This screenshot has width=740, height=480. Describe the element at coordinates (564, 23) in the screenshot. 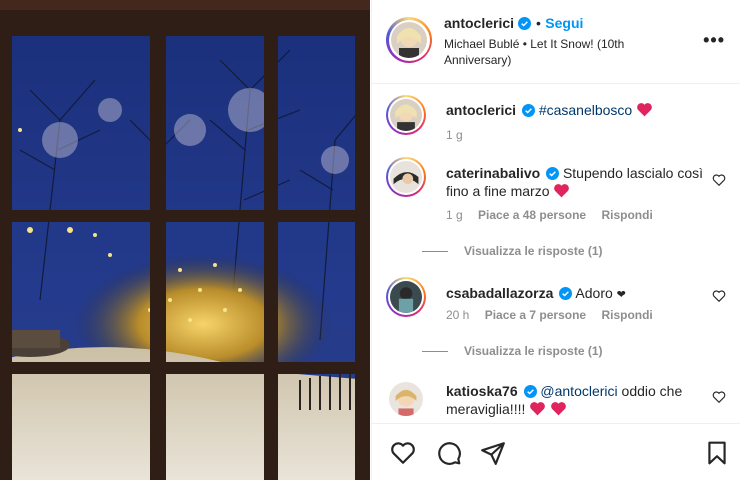

I see `follow-button: Segui` at that location.